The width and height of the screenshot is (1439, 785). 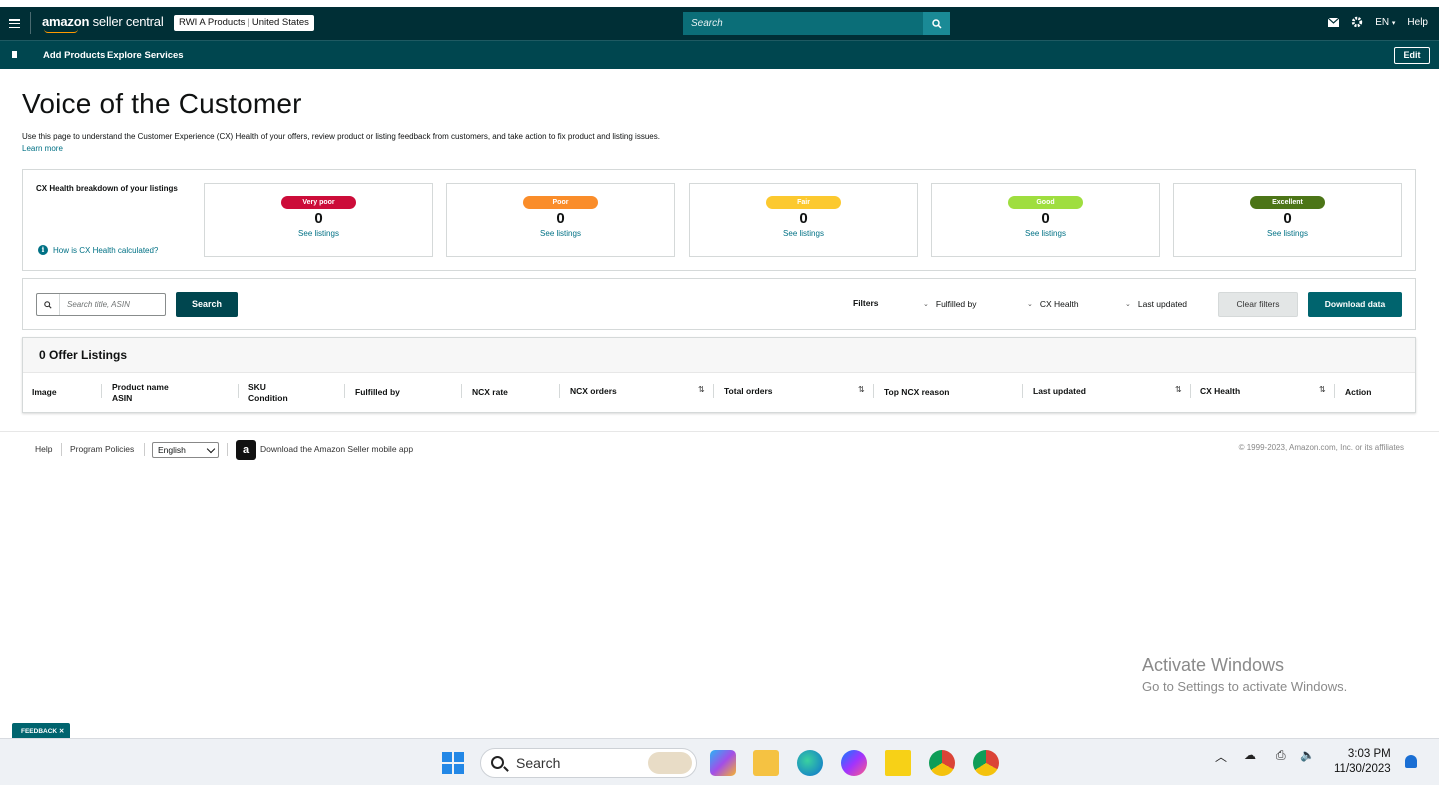 What do you see at coordinates (1220, 391) in the screenshot?
I see `col-cx-health: CX Health` at bounding box center [1220, 391].